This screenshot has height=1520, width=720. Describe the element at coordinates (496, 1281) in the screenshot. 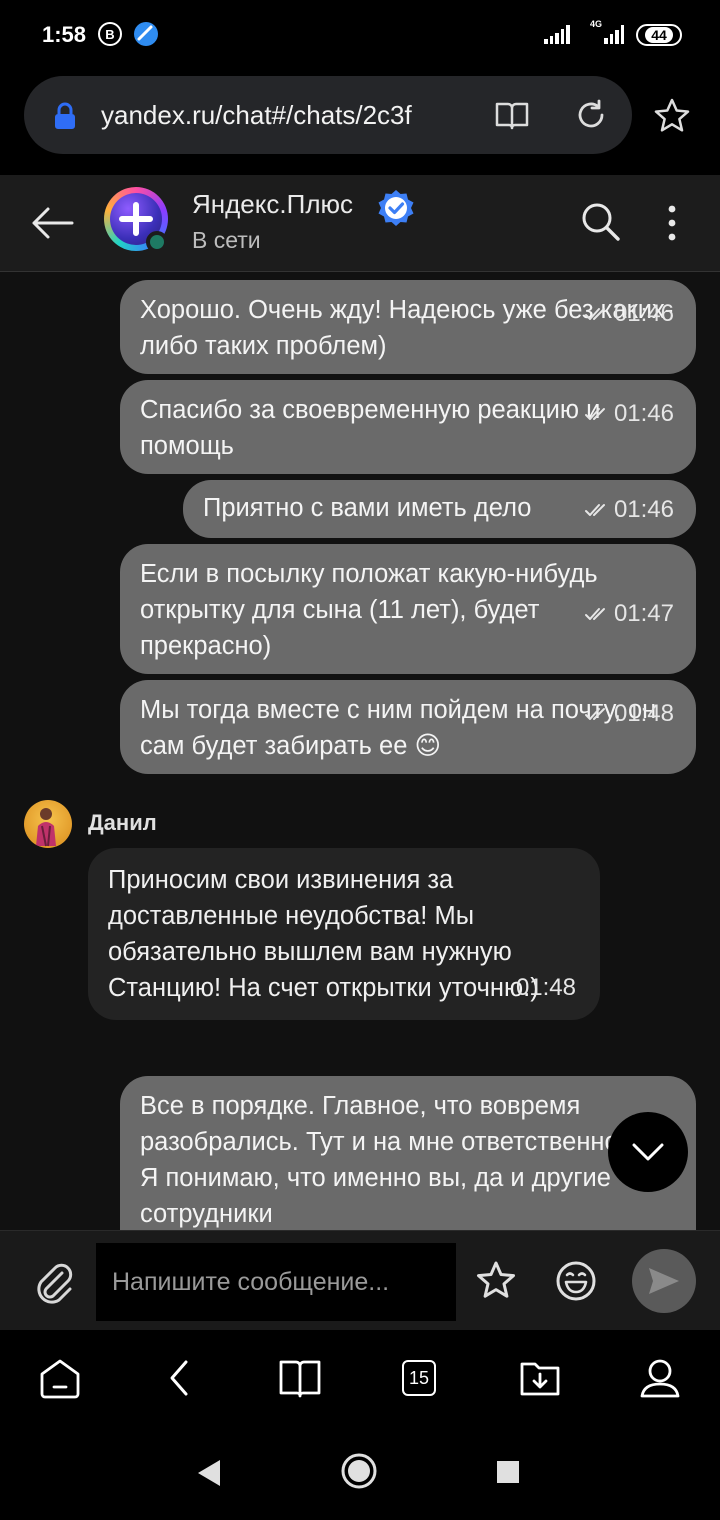

I see `favorite-star-icon` at that location.